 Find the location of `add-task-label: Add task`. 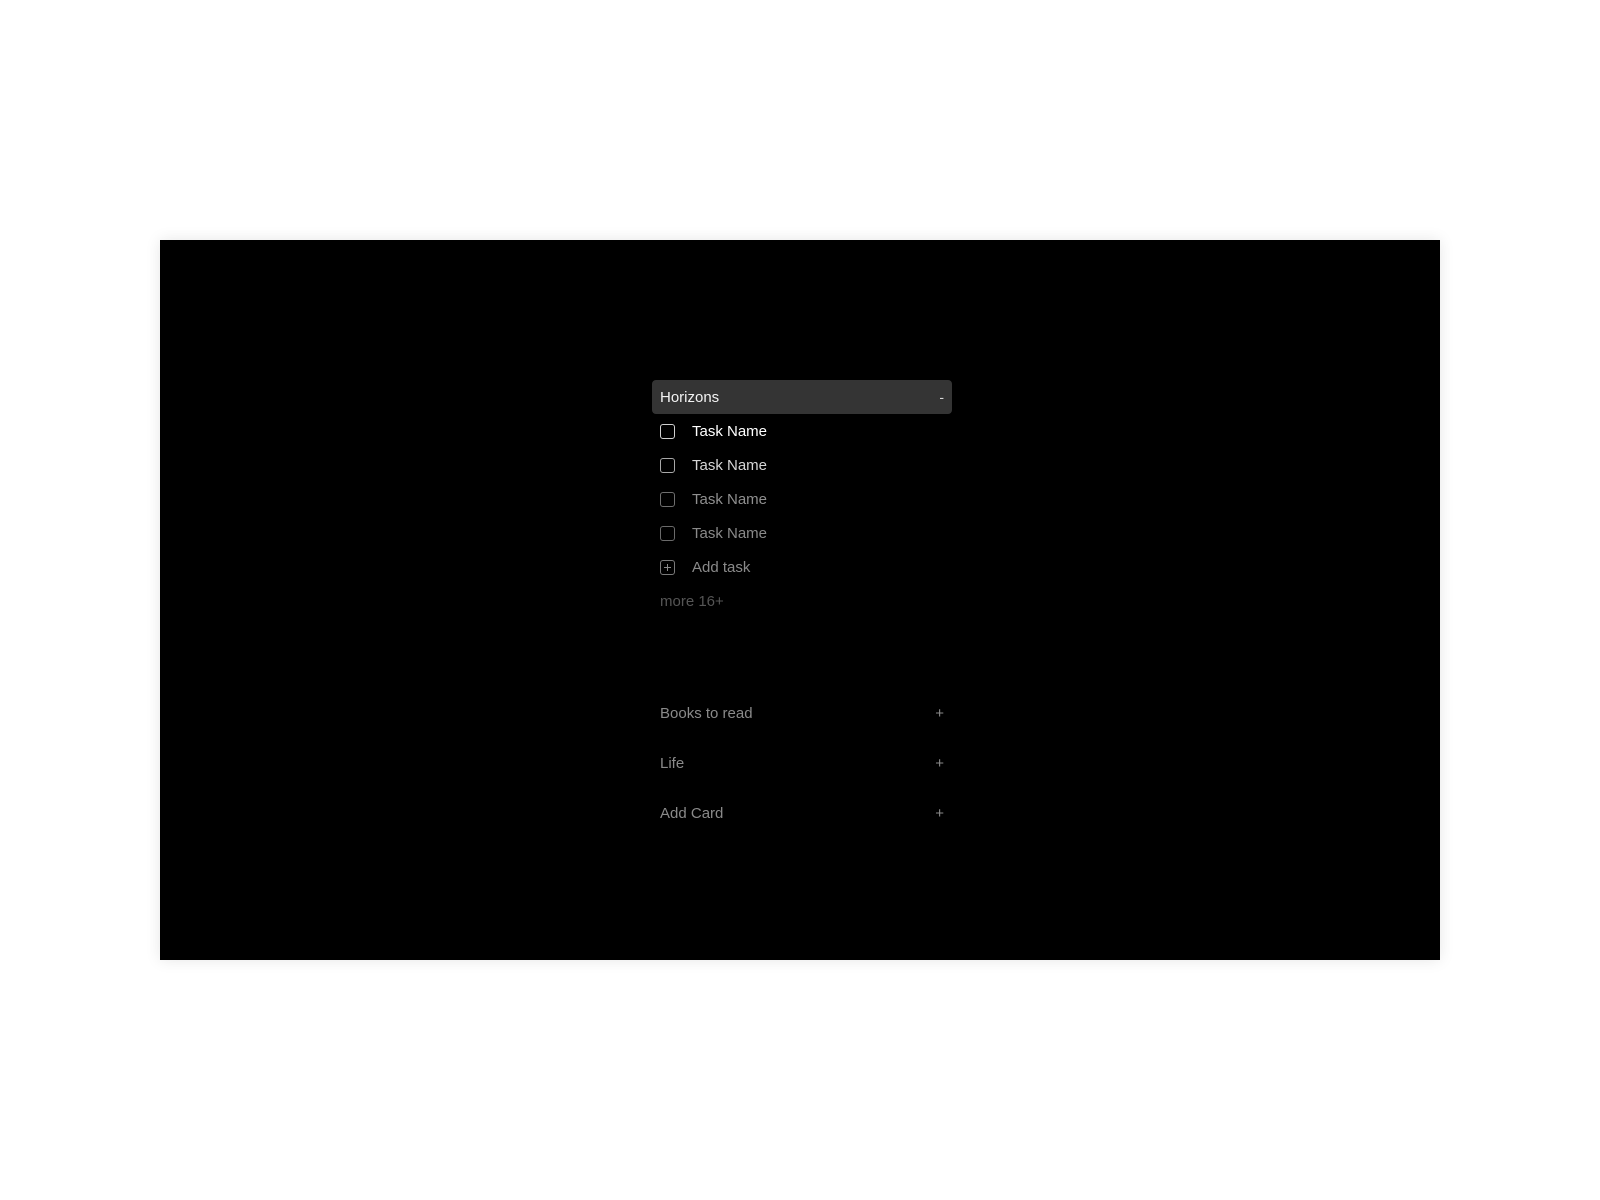

add-task-label: Add task is located at coordinates (721, 567).